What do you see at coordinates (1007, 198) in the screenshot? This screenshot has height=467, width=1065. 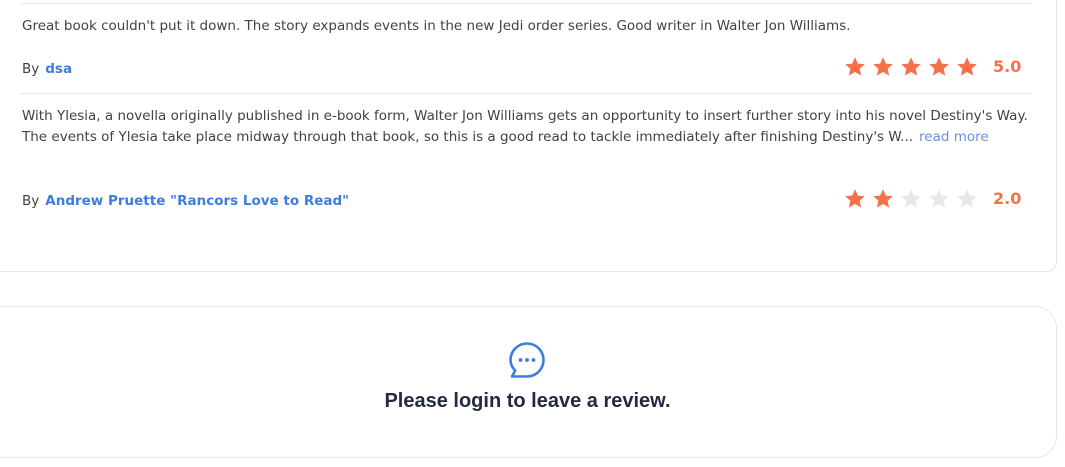 I see `rating-score: 2.0` at bounding box center [1007, 198].